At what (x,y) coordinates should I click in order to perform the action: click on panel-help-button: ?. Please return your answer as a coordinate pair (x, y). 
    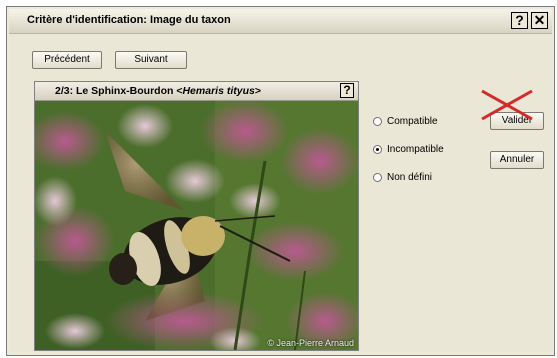
    Looking at the image, I should click on (347, 90).